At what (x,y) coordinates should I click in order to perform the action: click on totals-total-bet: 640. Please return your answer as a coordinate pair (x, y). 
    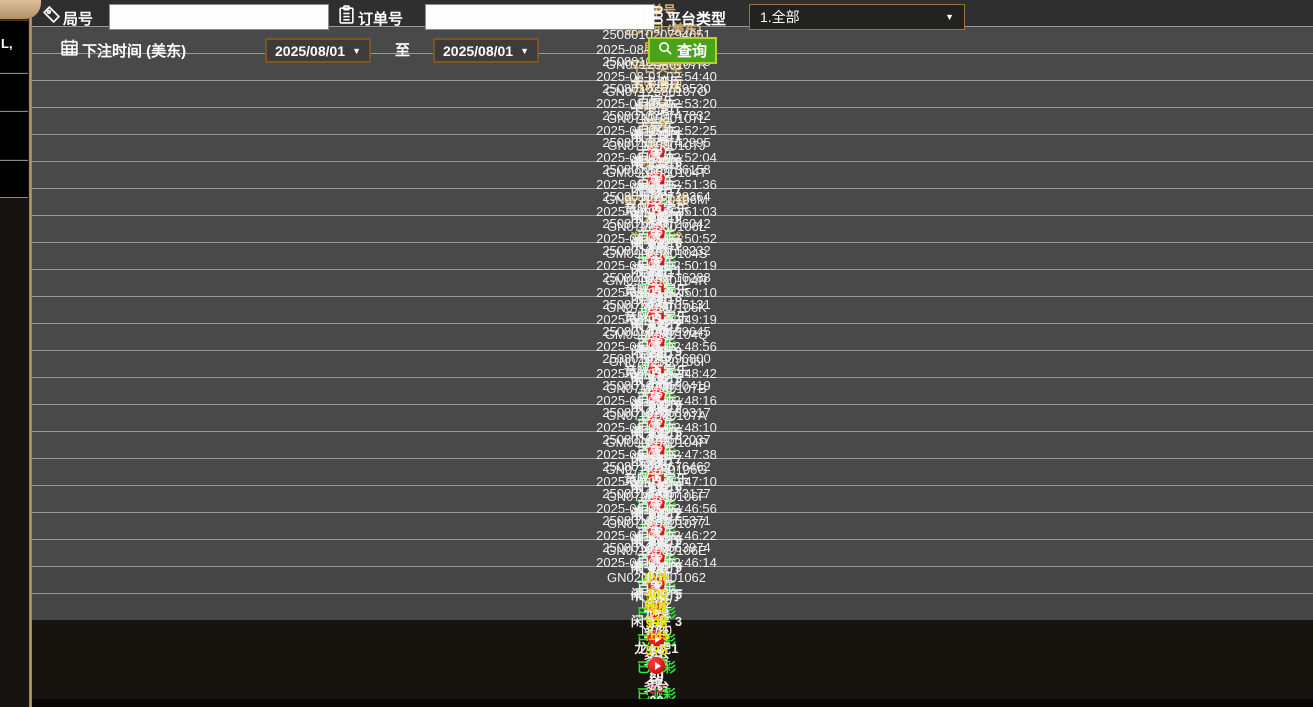
    Looking at the image, I should click on (656, 620).